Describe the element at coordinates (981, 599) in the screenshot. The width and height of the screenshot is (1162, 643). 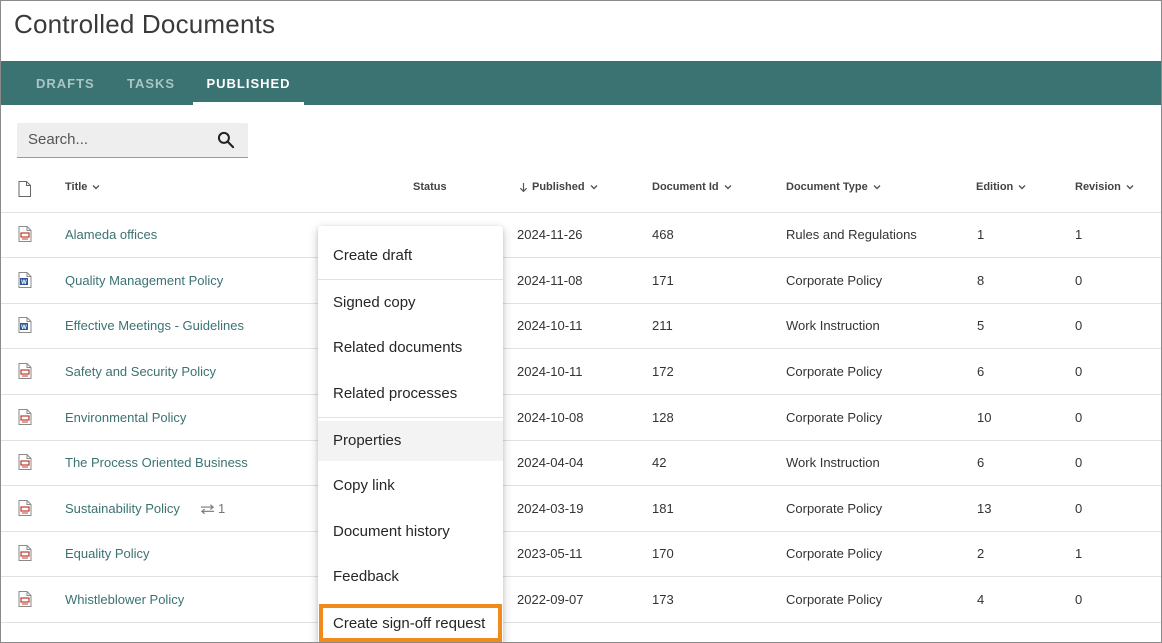
I see `edition: 4` at that location.